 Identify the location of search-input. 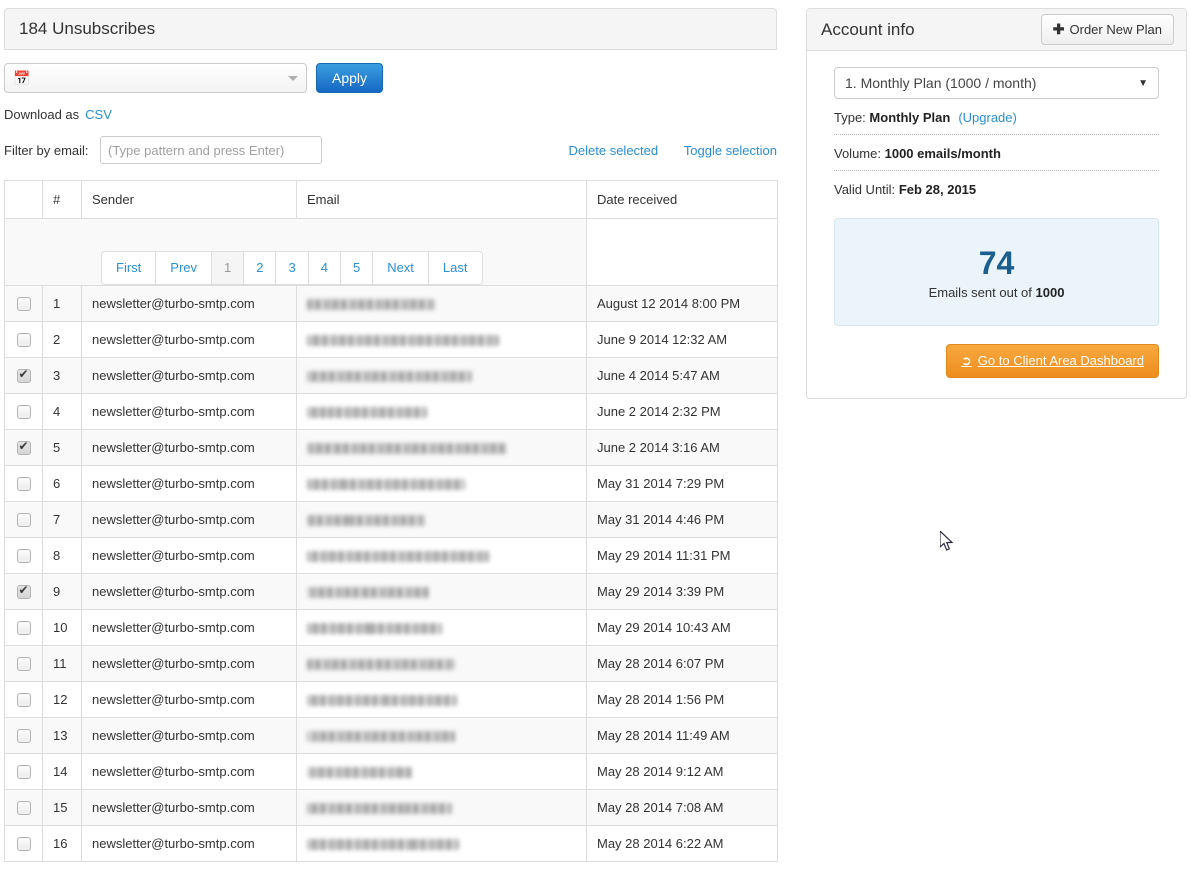
(211, 150).